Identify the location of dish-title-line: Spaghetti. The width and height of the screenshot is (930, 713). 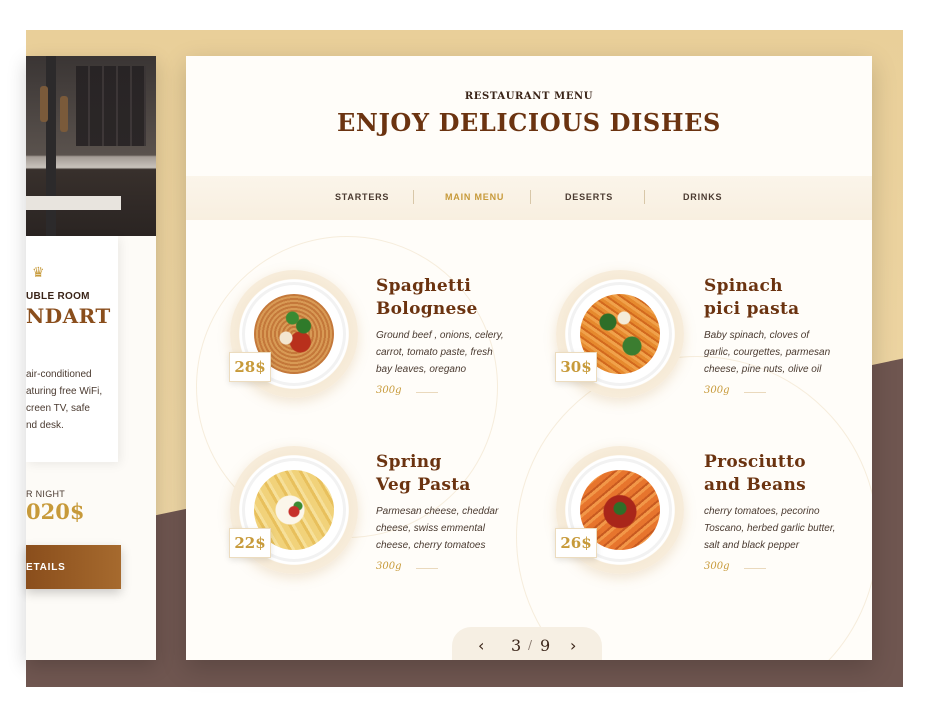
(424, 286).